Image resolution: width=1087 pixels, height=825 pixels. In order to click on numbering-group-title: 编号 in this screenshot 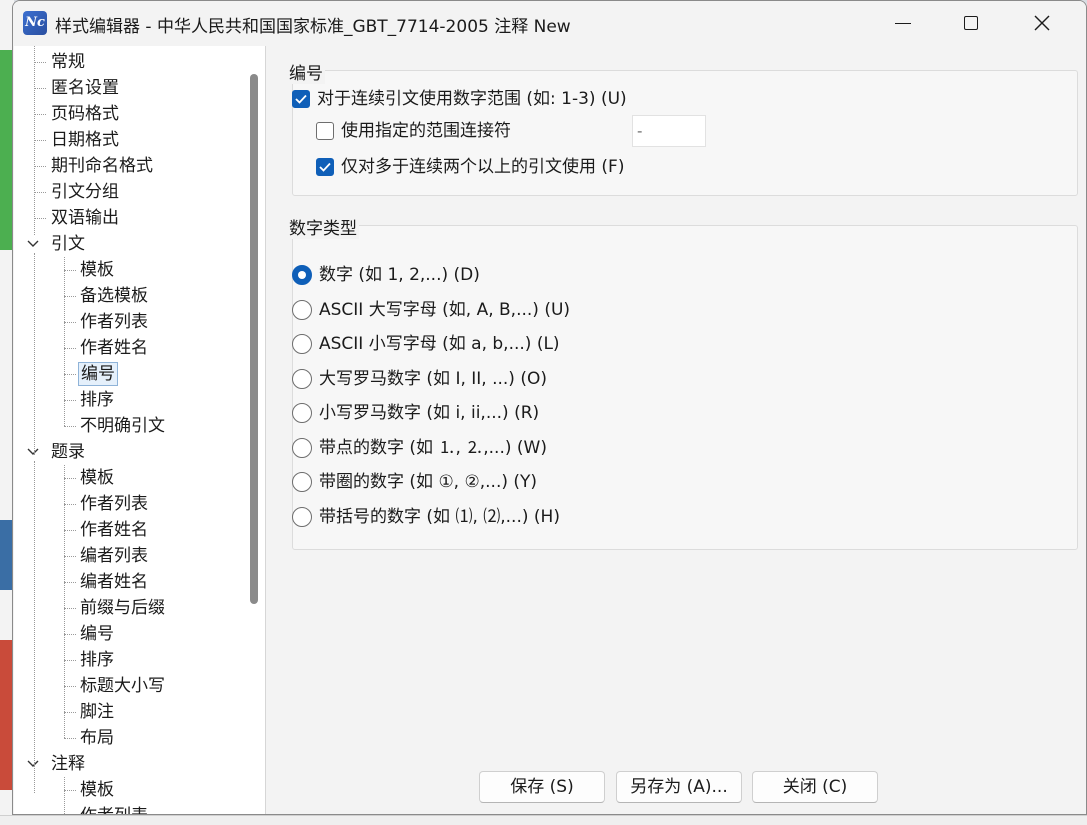, I will do `click(306, 71)`.